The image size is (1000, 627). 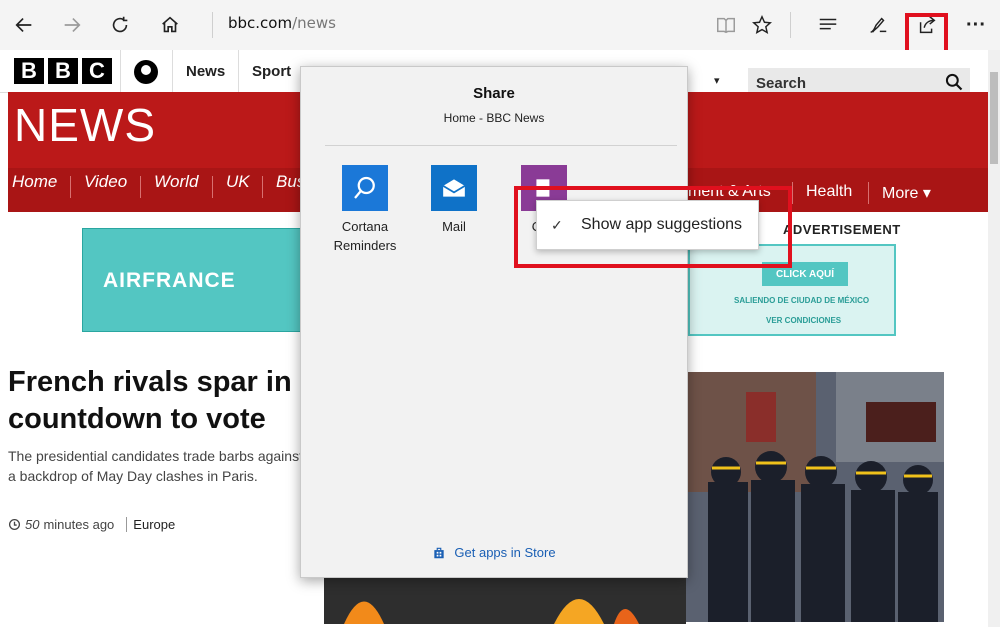 What do you see at coordinates (205, 71) in the screenshot?
I see `topnav-news: News` at bounding box center [205, 71].